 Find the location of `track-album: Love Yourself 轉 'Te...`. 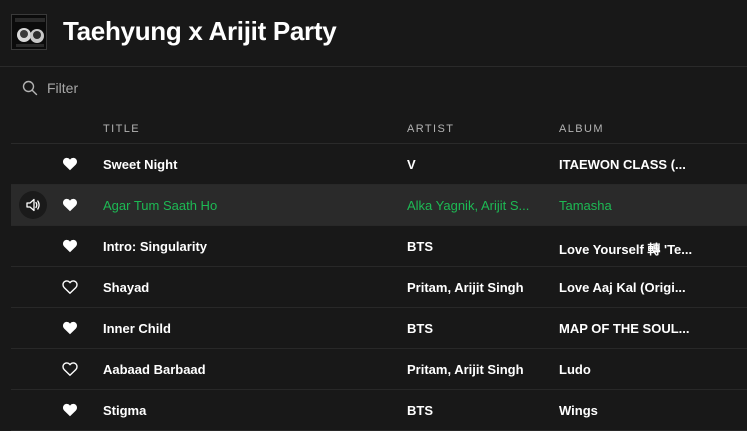

track-album: Love Yourself 轉 'Te... is located at coordinates (634, 248).